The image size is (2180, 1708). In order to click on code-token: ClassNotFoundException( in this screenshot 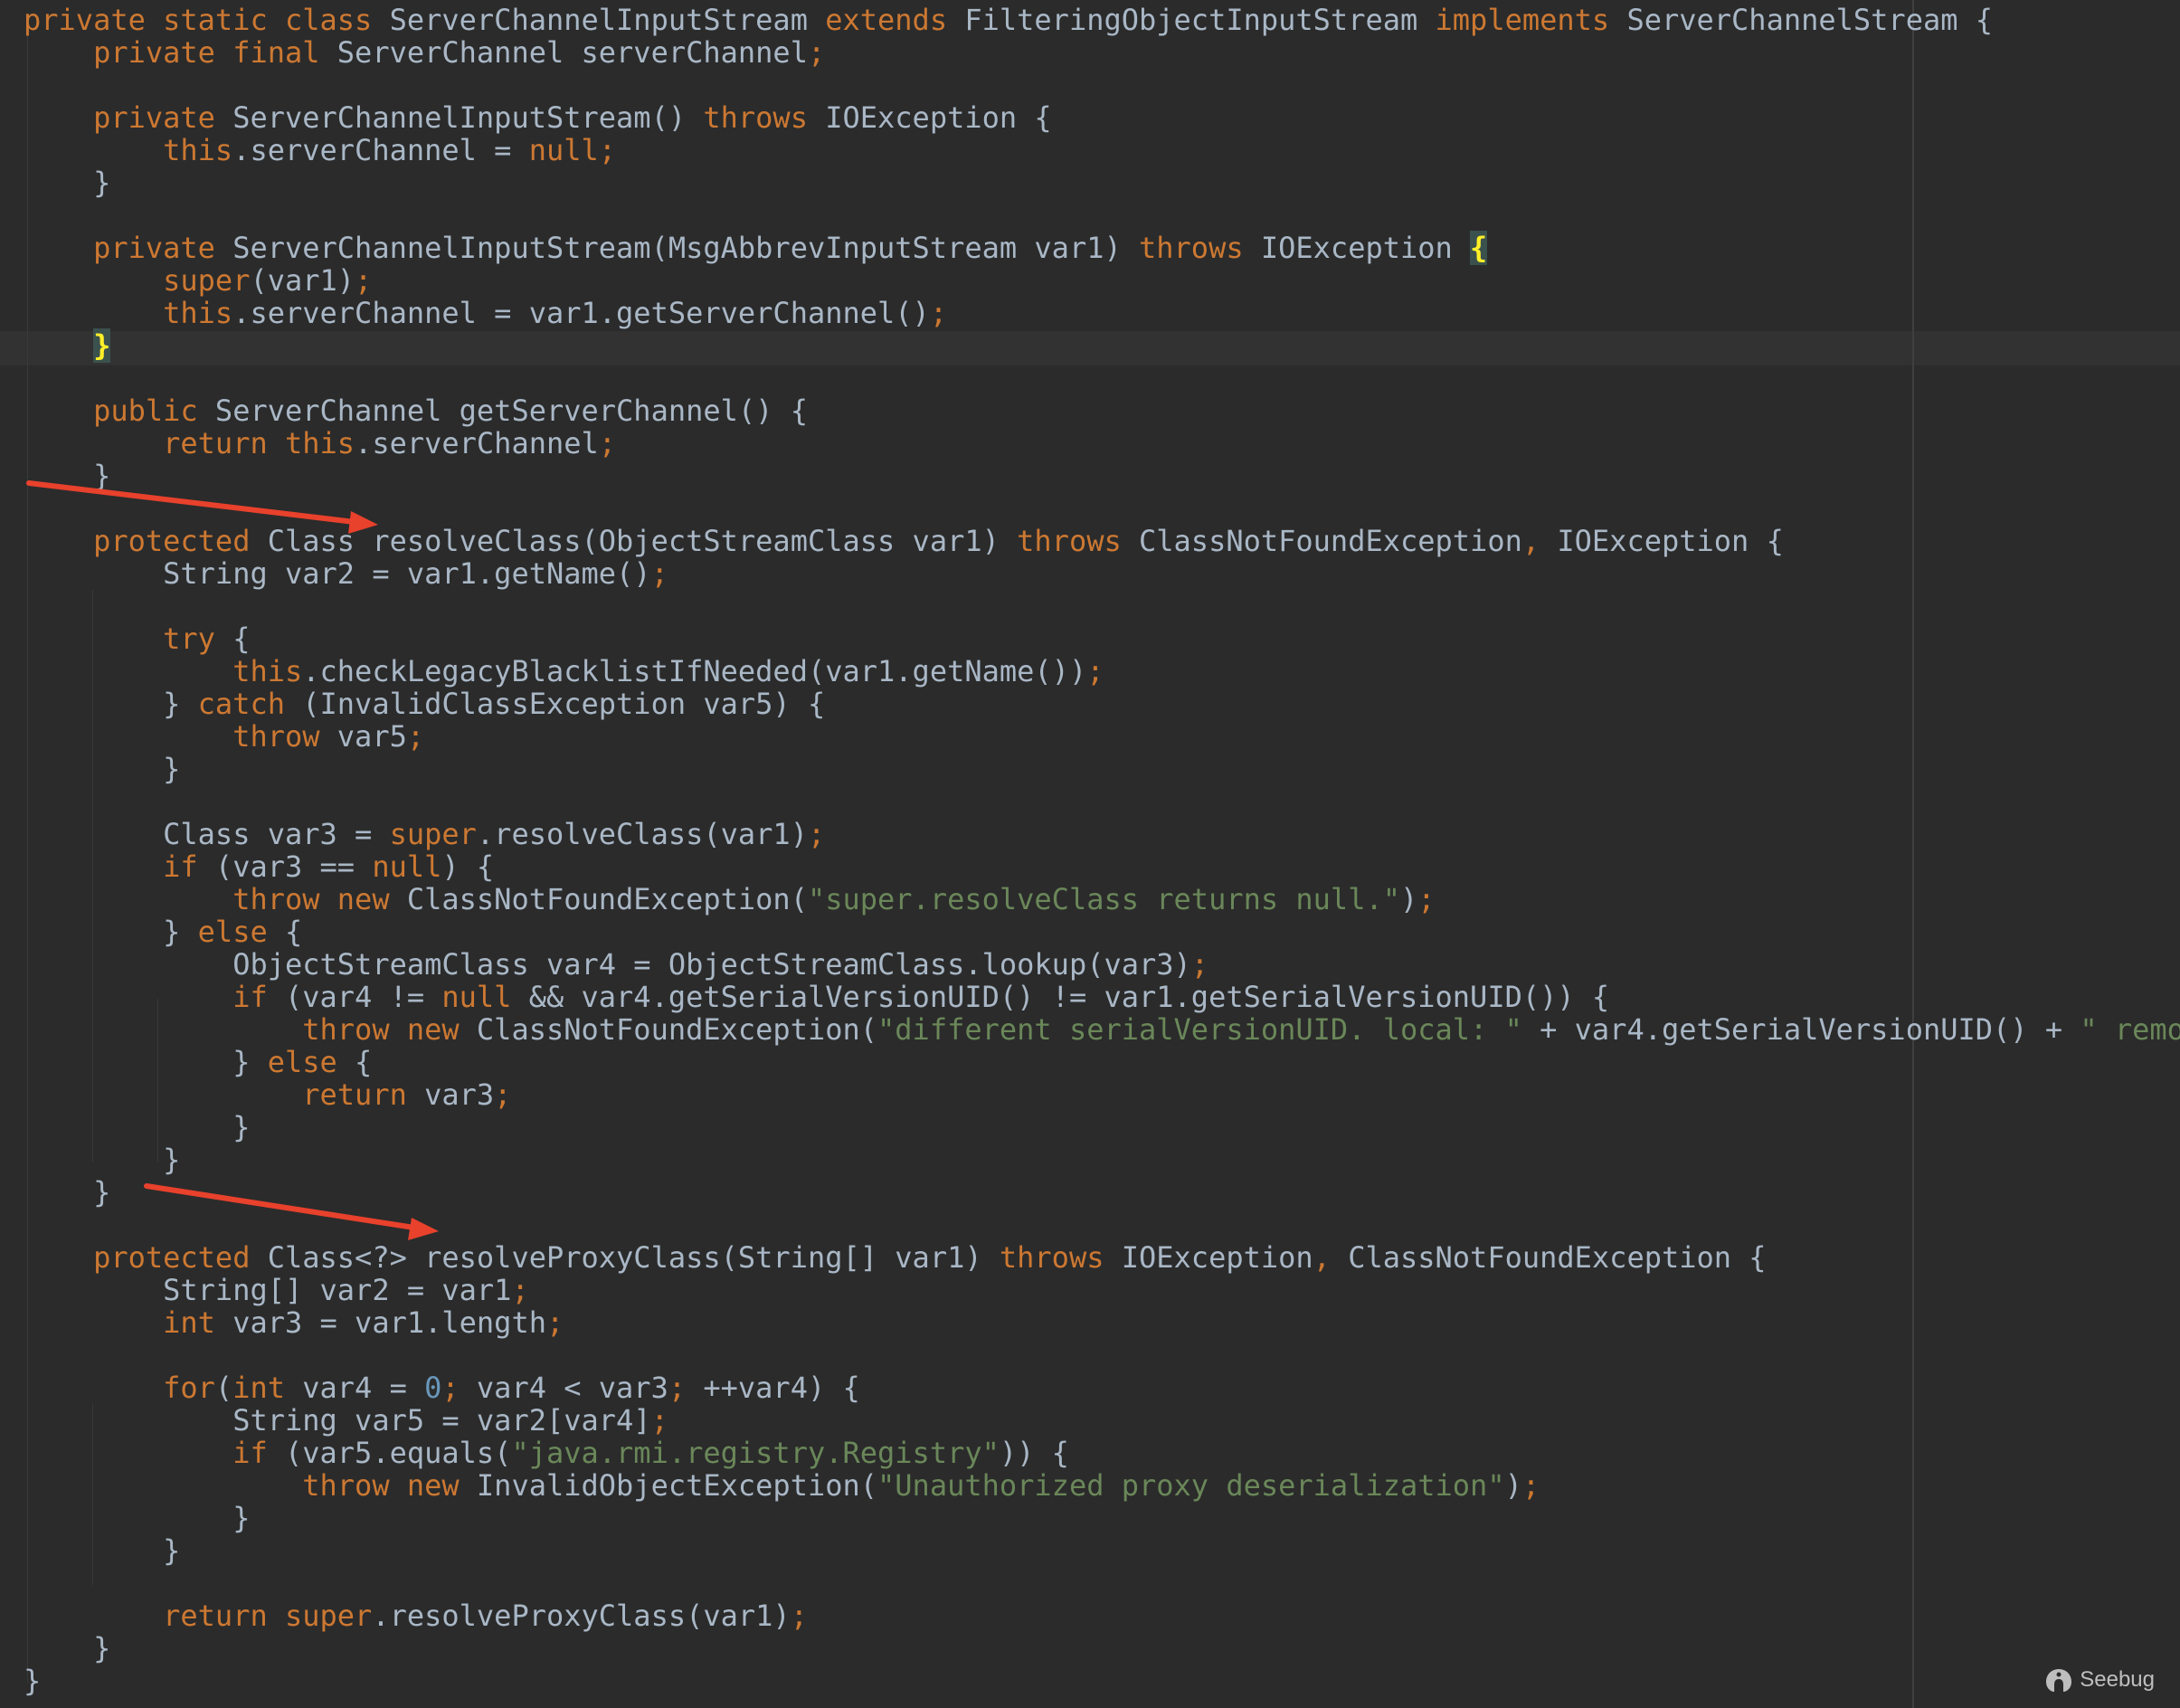, I will do `click(598, 899)`.